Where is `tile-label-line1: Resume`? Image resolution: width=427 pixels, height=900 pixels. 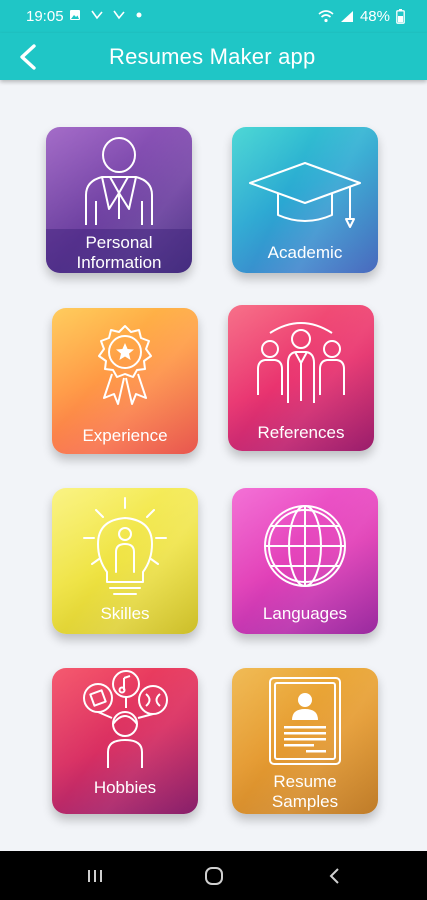 tile-label-line1: Resume is located at coordinates (305, 781).